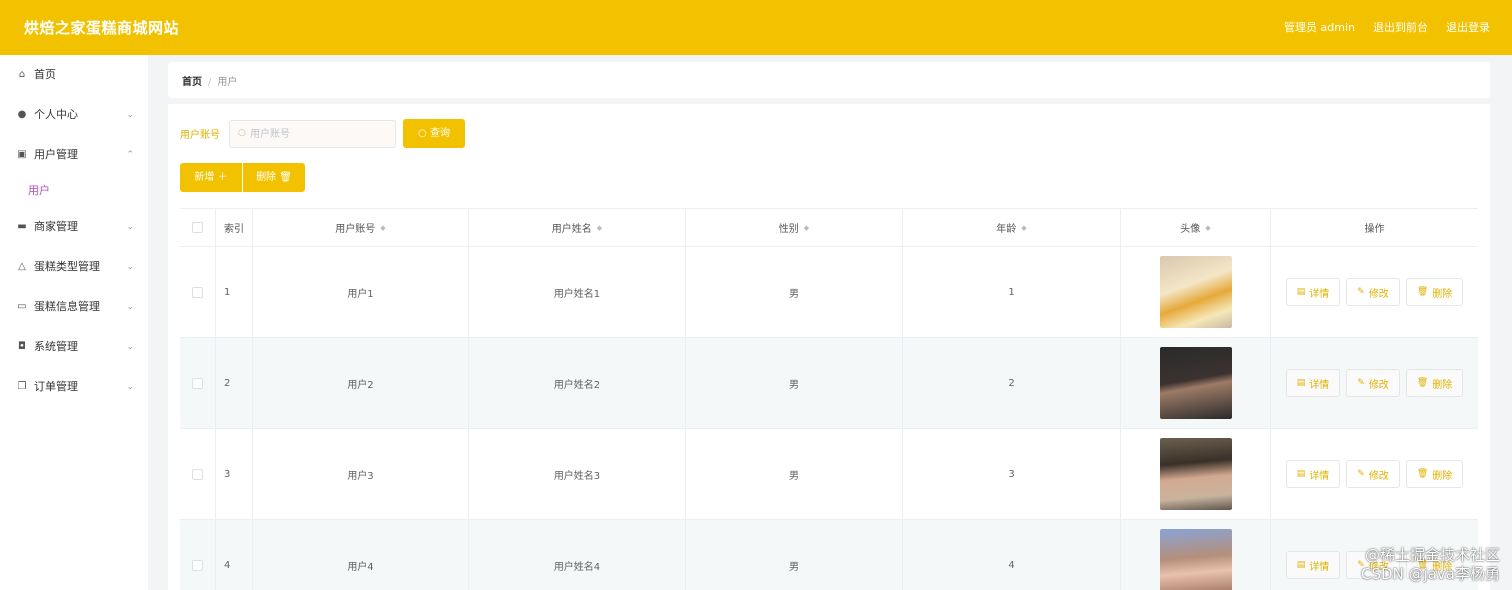  What do you see at coordinates (1012, 555) in the screenshot?
I see `cell-age: 4` at bounding box center [1012, 555].